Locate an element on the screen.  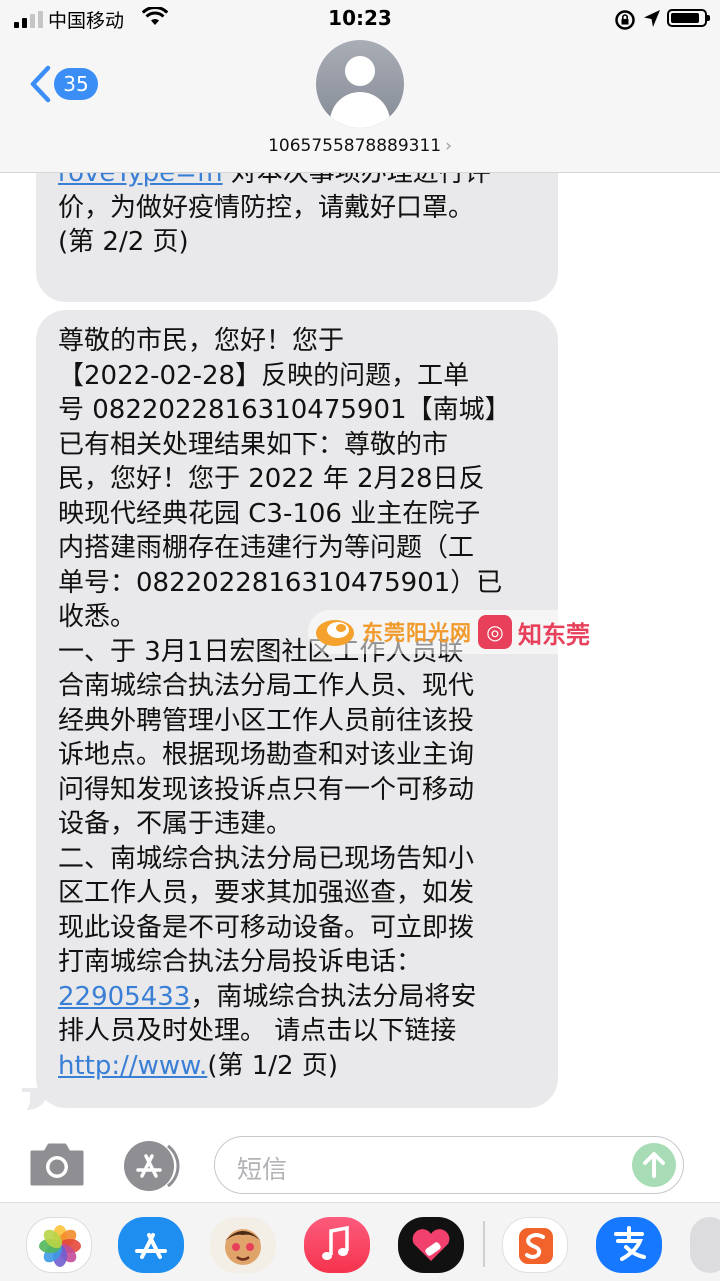
drawer-divider is located at coordinates (484, 1244).